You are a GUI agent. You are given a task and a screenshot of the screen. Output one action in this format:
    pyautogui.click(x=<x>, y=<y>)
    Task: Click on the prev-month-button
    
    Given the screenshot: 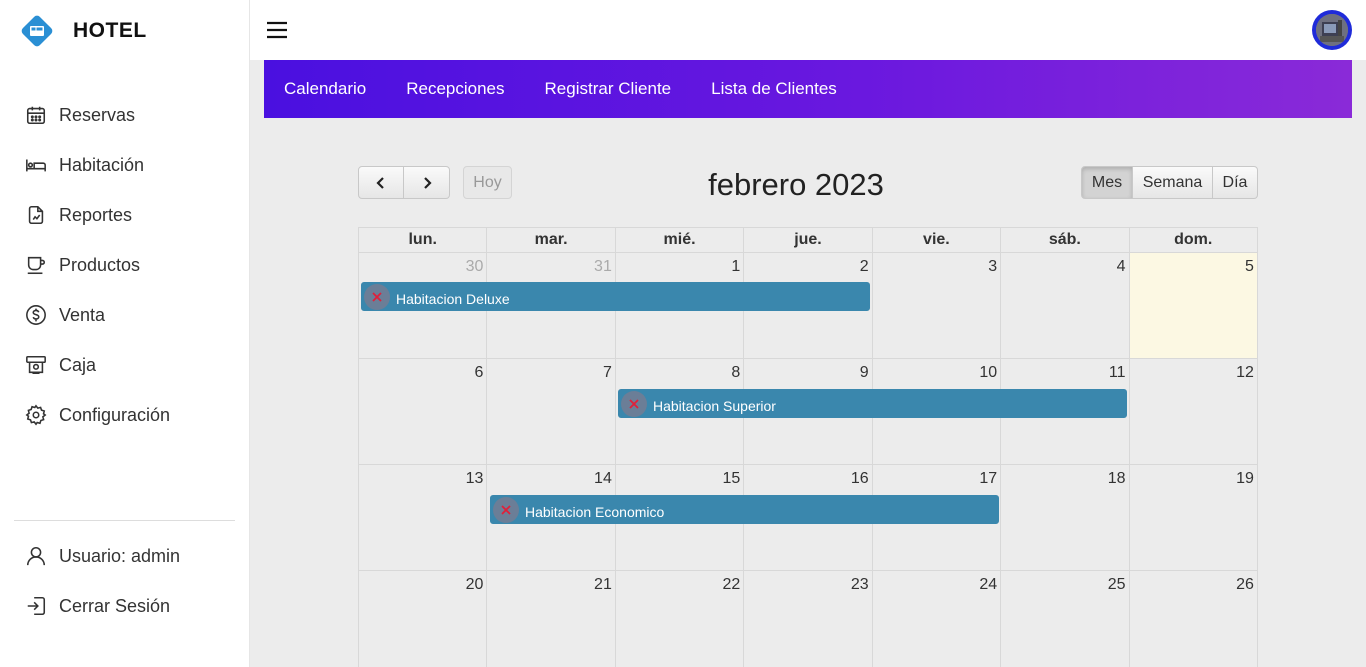 What is the action you would take?
    pyautogui.click(x=381, y=182)
    